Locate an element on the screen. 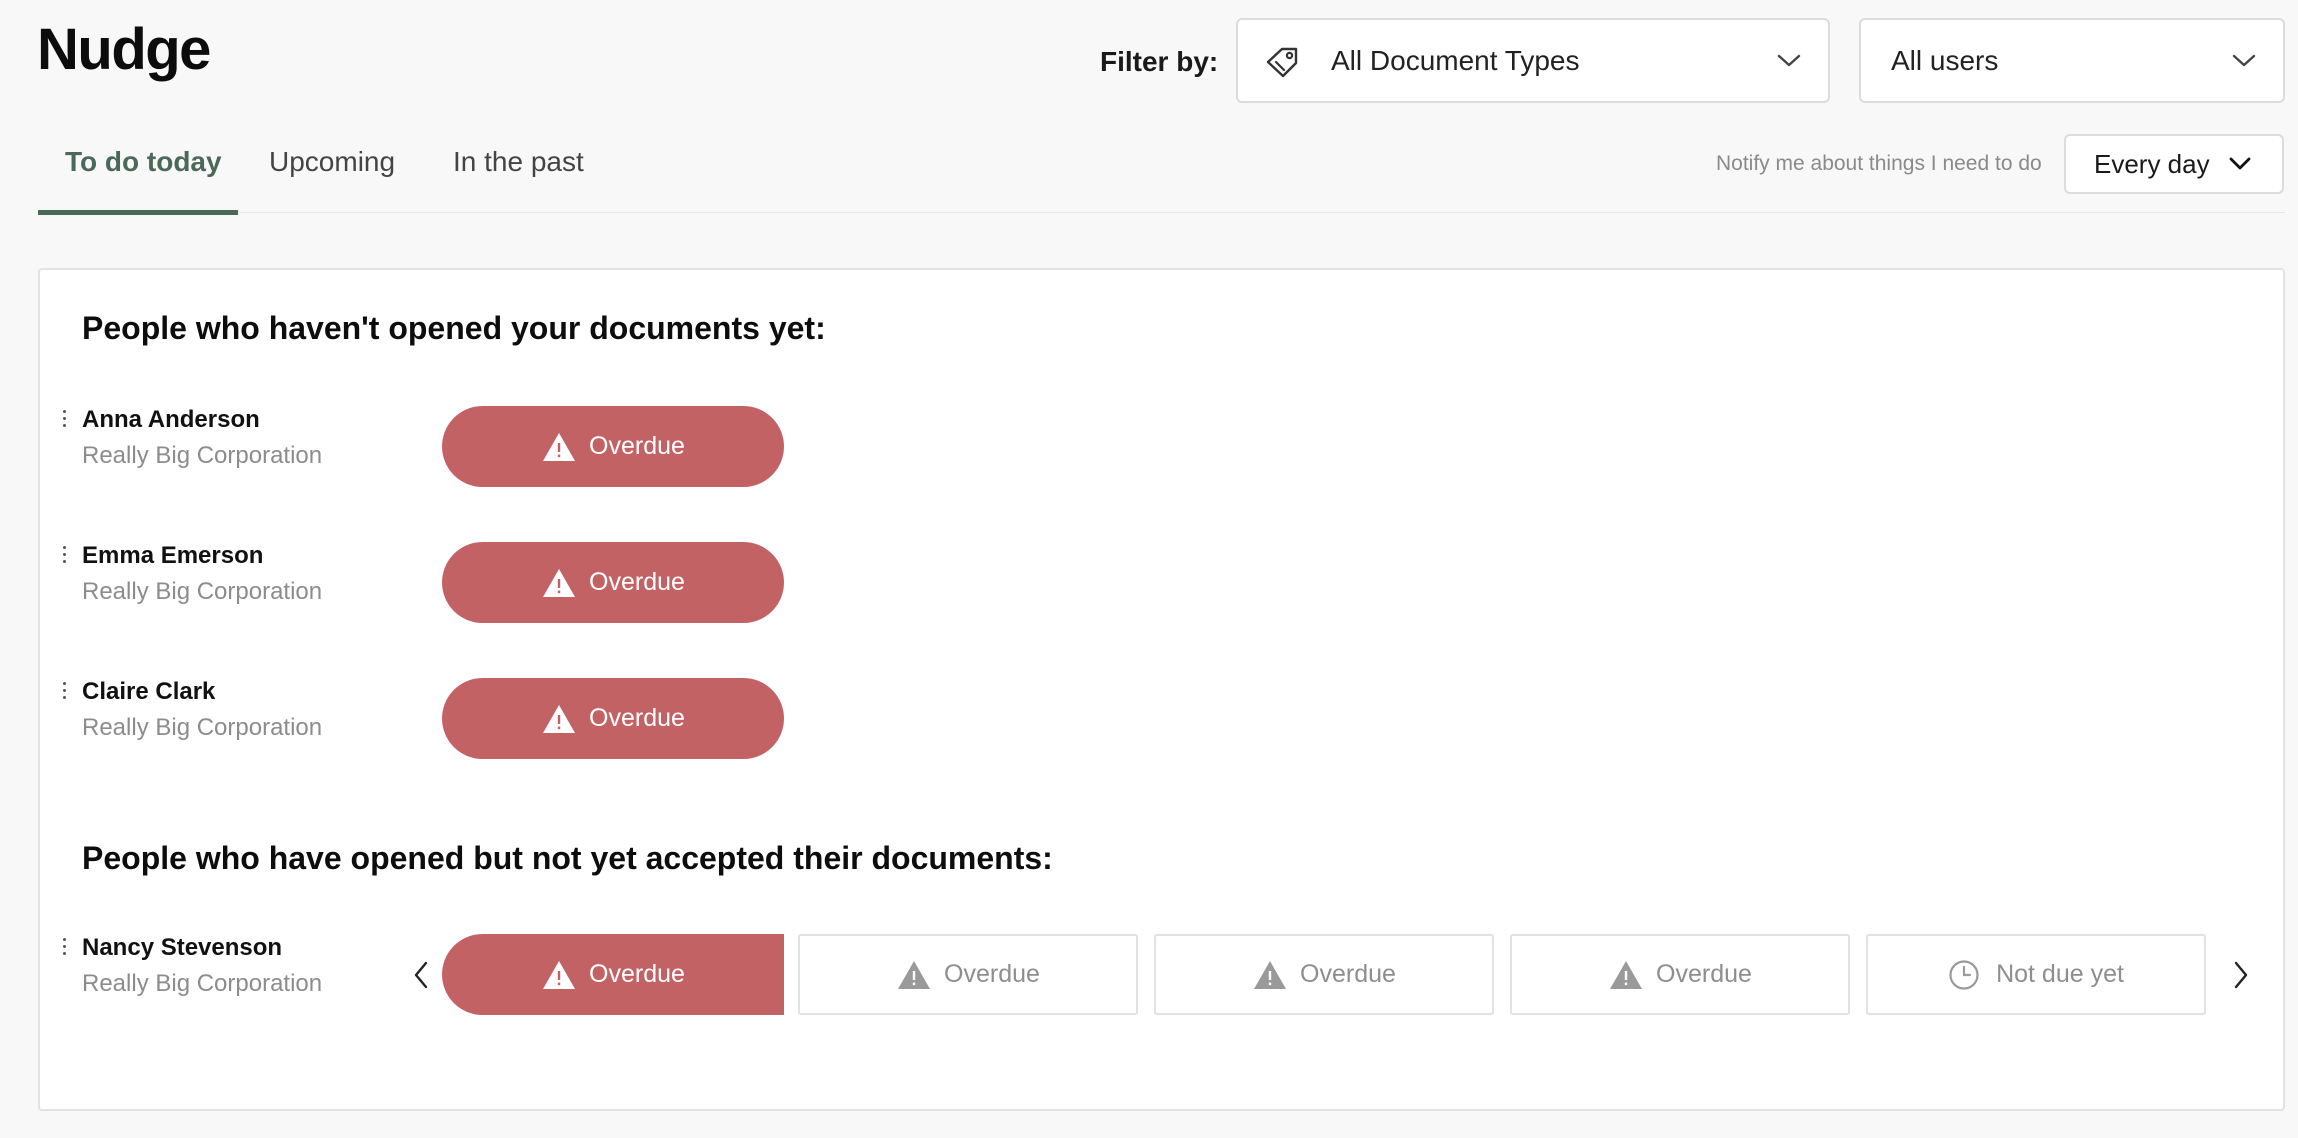 This screenshot has height=1138, width=2298. clock-icon is located at coordinates (1964, 974).